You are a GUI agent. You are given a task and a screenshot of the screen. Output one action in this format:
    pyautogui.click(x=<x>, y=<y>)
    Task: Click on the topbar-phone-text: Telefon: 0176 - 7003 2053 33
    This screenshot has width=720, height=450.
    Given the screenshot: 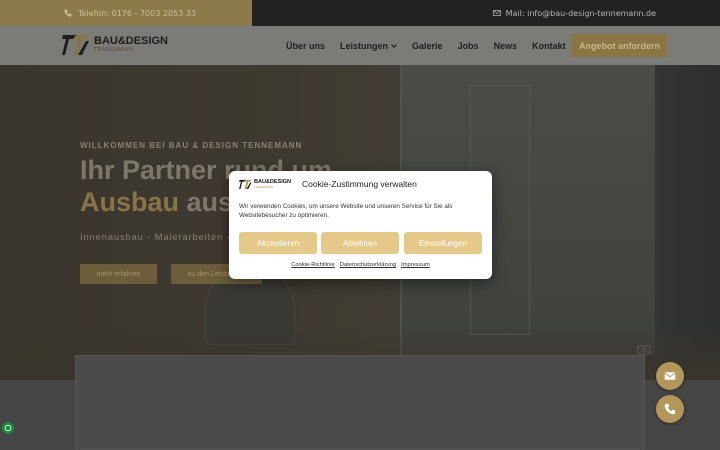 What is the action you would take?
    pyautogui.click(x=137, y=13)
    